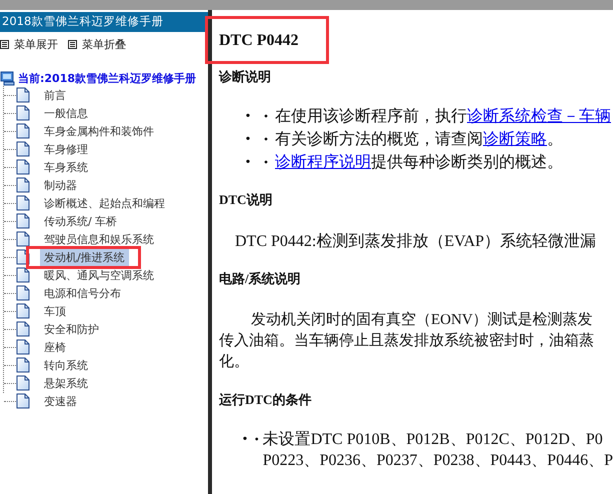 Image resolution: width=613 pixels, height=494 pixels. What do you see at coordinates (72, 44) in the screenshot?
I see `menu-icon` at bounding box center [72, 44].